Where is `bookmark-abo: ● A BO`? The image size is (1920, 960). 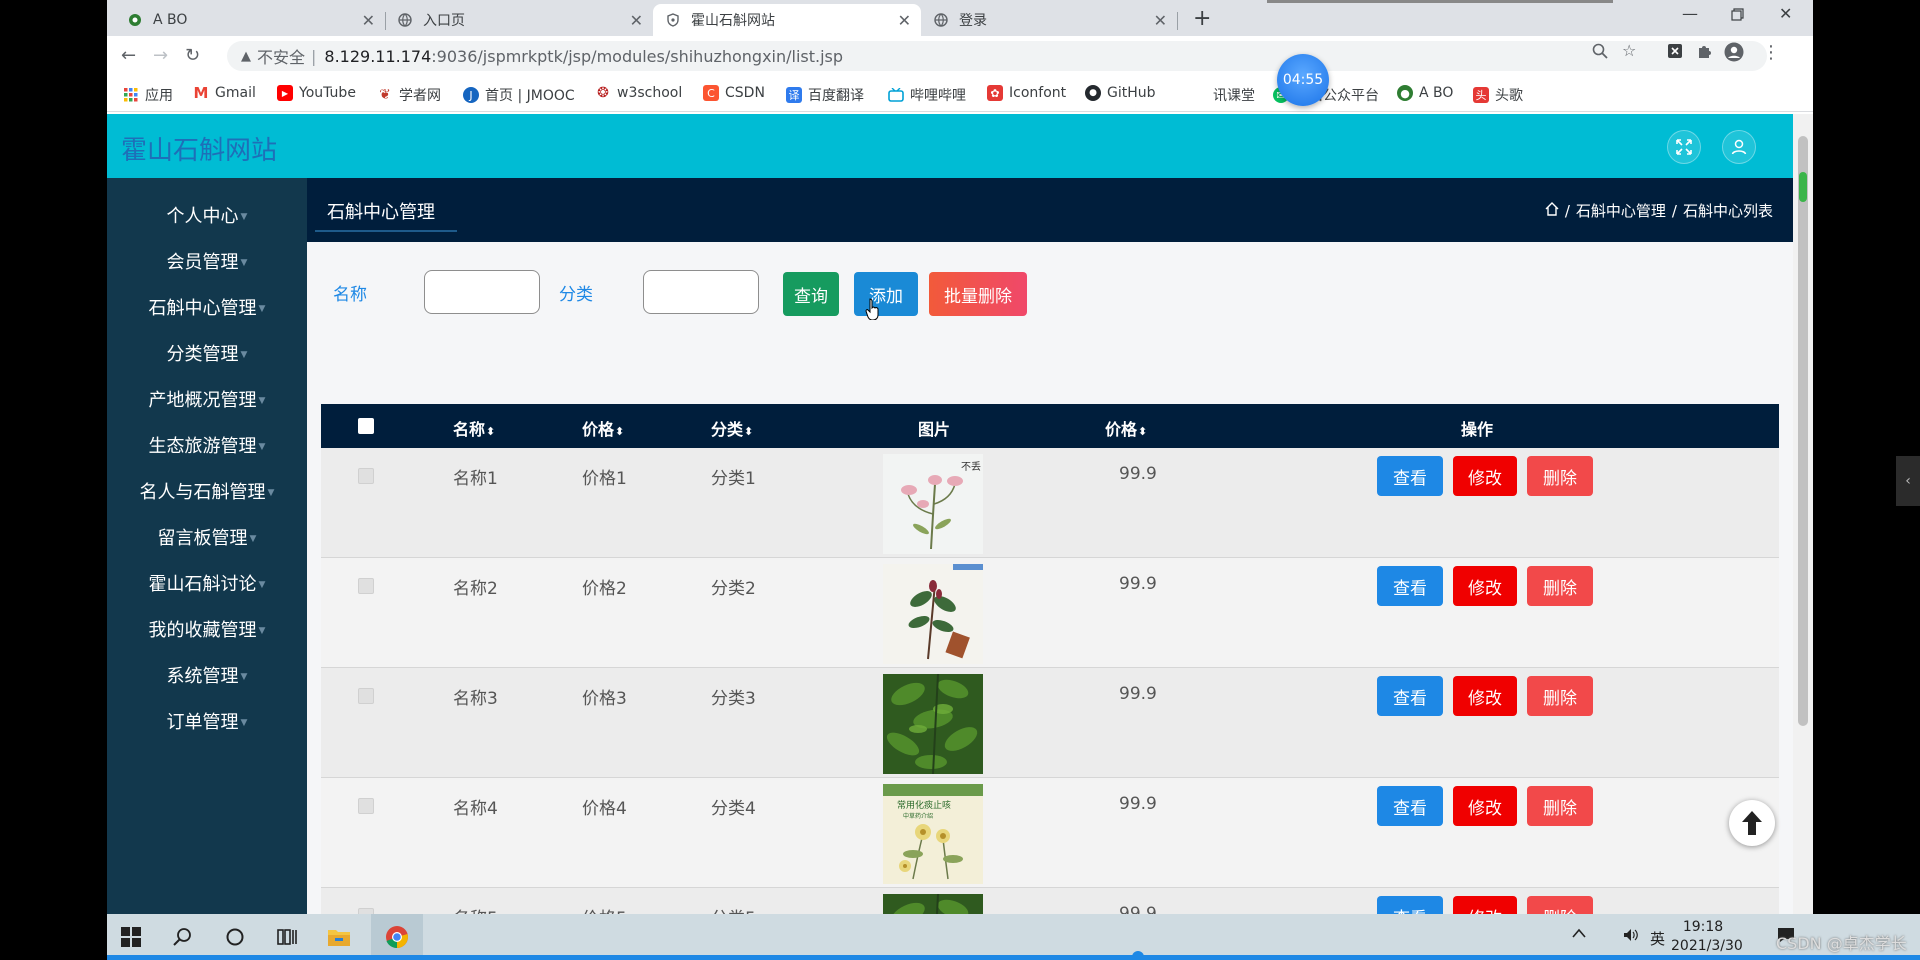 bookmark-abo: ● A BO is located at coordinates (1425, 93).